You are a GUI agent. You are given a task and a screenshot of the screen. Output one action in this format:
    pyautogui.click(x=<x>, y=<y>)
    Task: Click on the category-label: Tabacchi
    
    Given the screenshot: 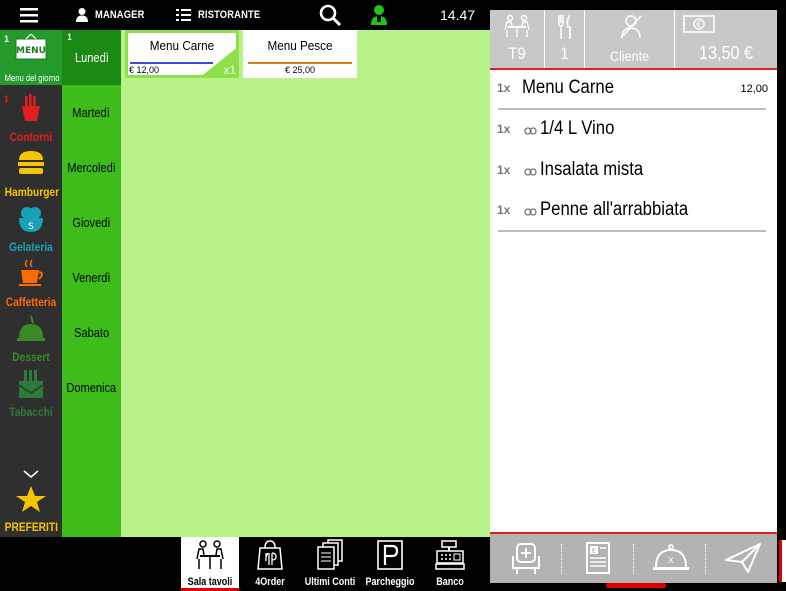 What is the action you would take?
    pyautogui.click(x=31, y=412)
    